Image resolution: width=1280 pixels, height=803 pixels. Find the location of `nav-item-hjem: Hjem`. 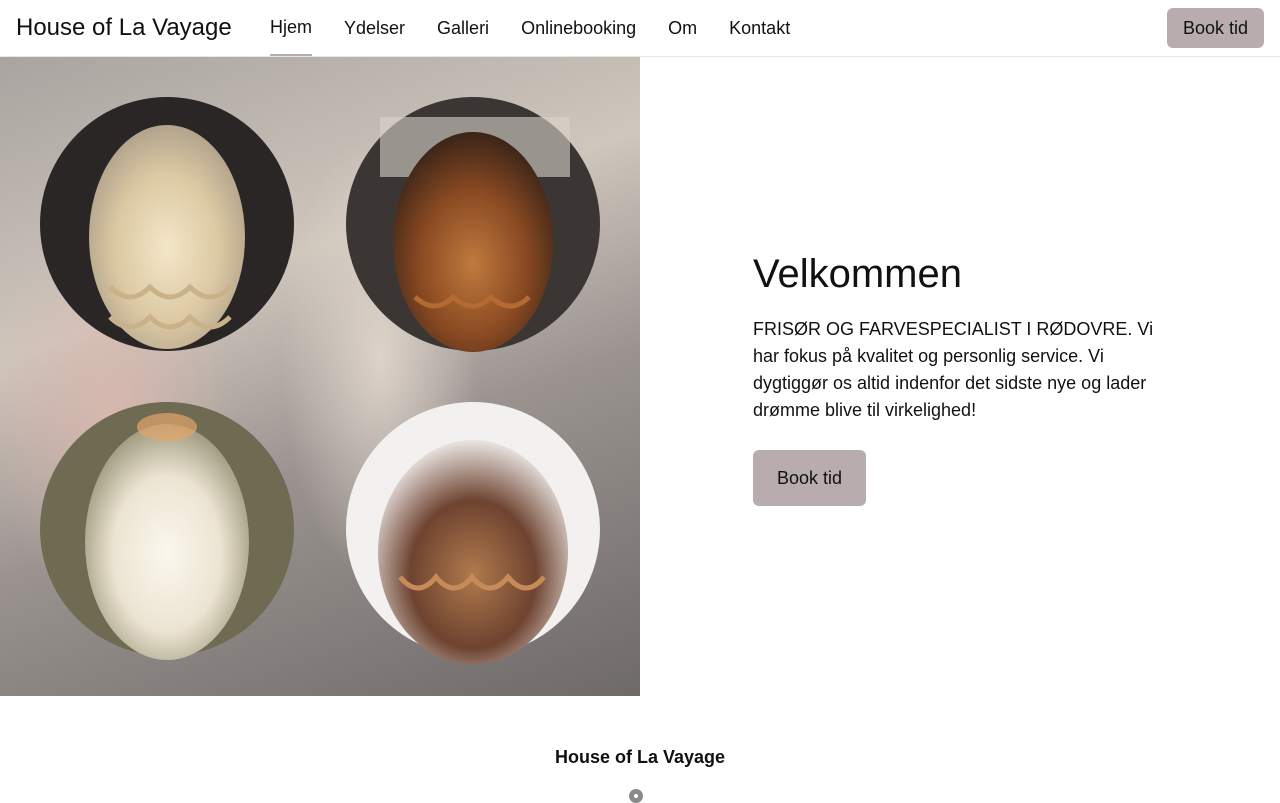

nav-item-hjem: Hjem is located at coordinates (291, 28).